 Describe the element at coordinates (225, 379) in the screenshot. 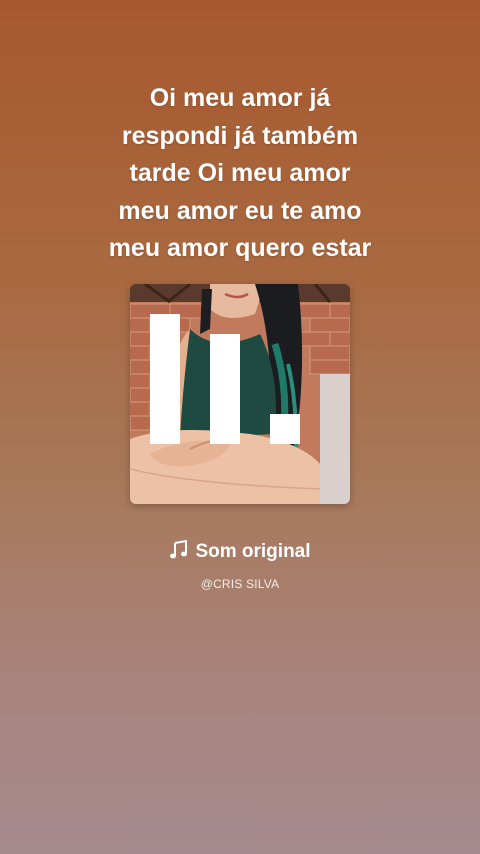

I see `app-logo-icon` at that location.